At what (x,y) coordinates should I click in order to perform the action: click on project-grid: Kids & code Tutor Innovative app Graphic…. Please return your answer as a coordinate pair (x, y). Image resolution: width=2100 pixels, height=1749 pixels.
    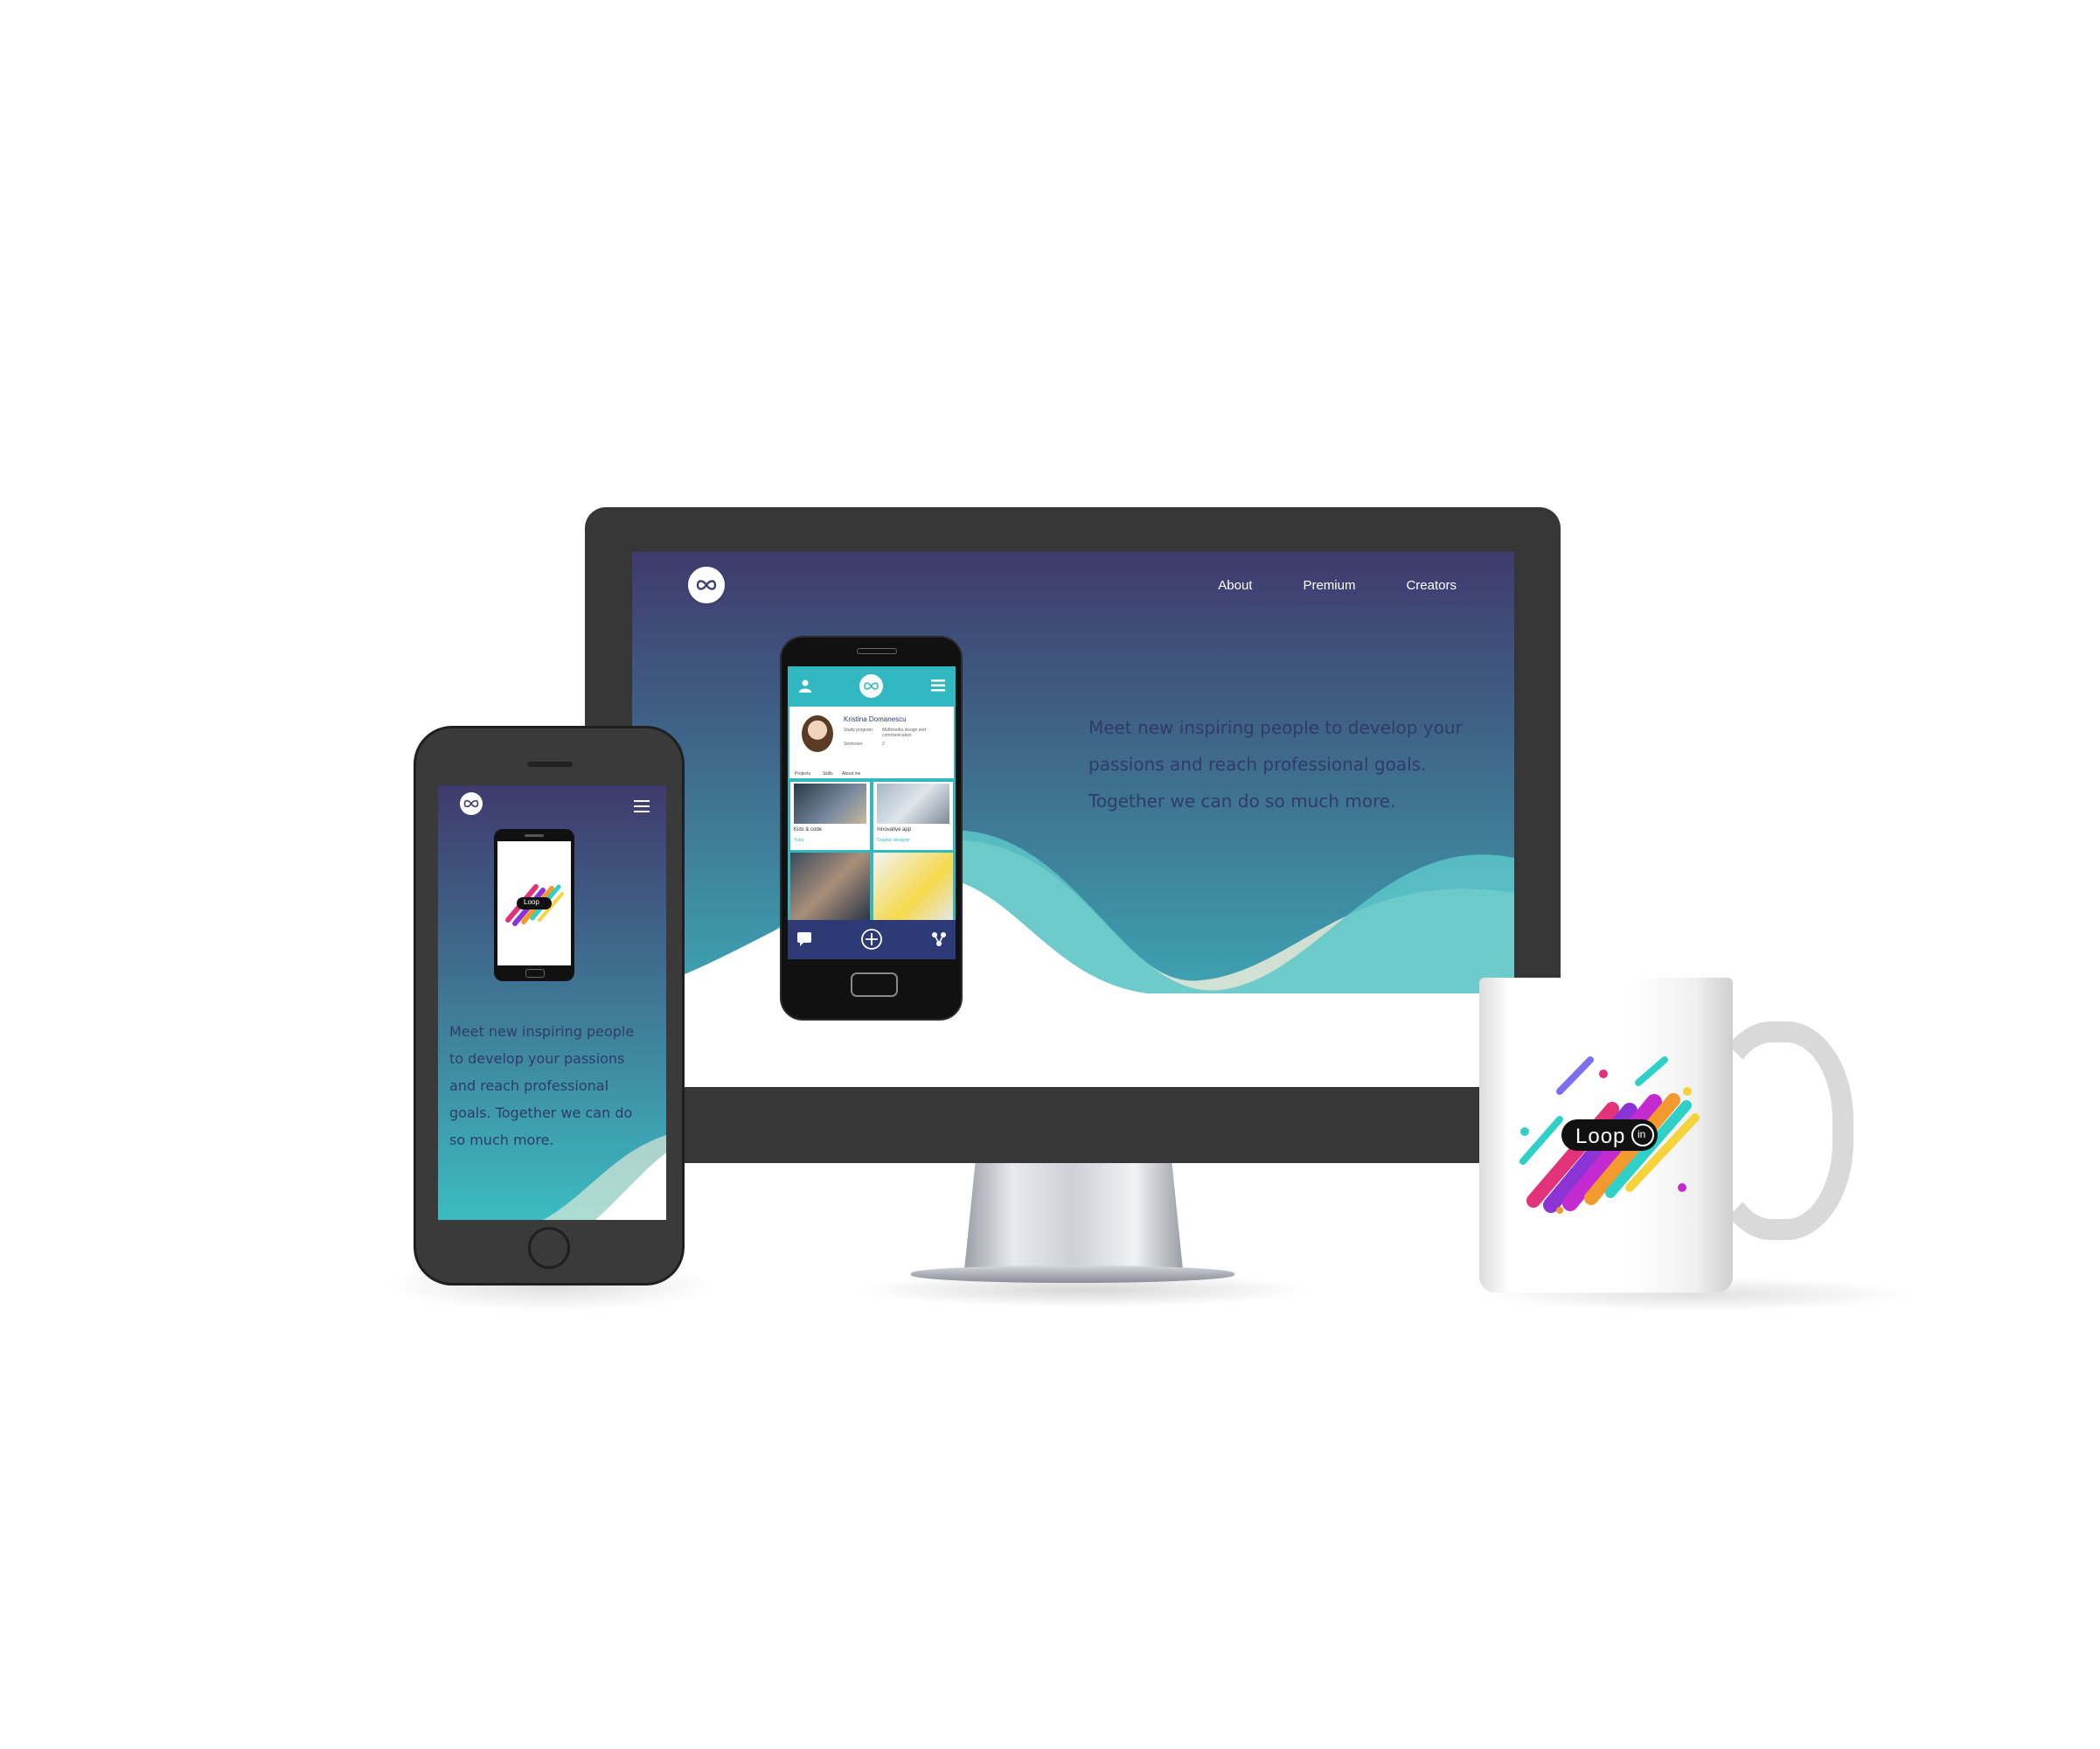
    Looking at the image, I should click on (872, 850).